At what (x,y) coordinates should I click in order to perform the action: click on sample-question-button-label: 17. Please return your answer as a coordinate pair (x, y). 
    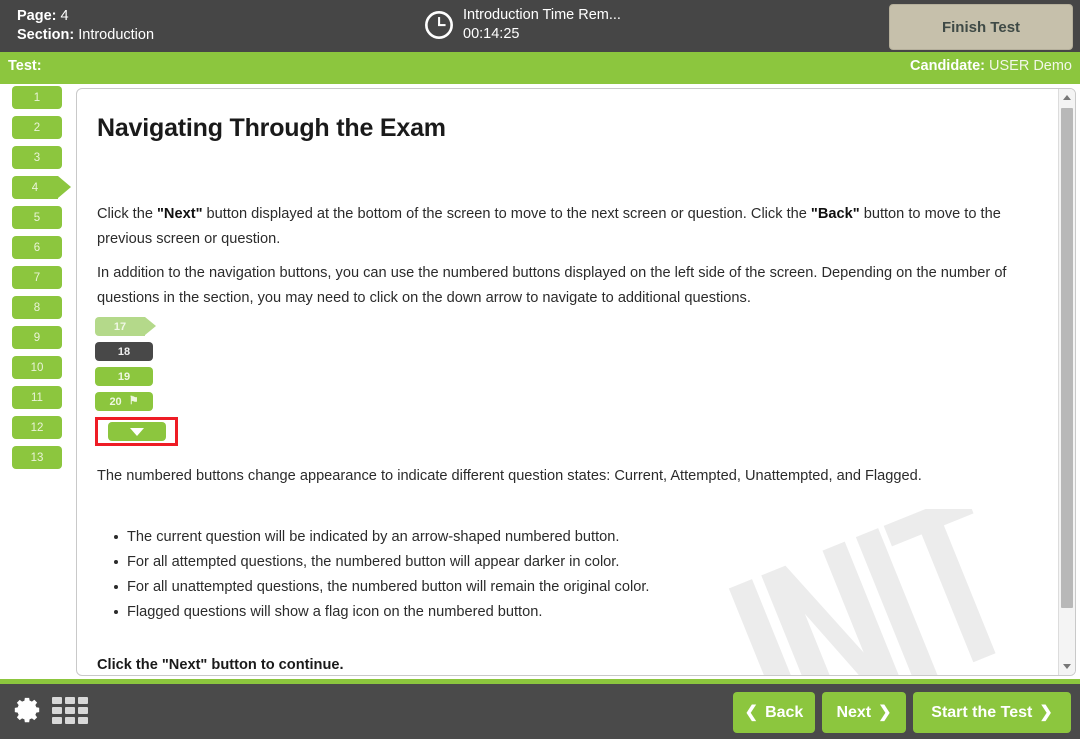
    Looking at the image, I should click on (120, 326).